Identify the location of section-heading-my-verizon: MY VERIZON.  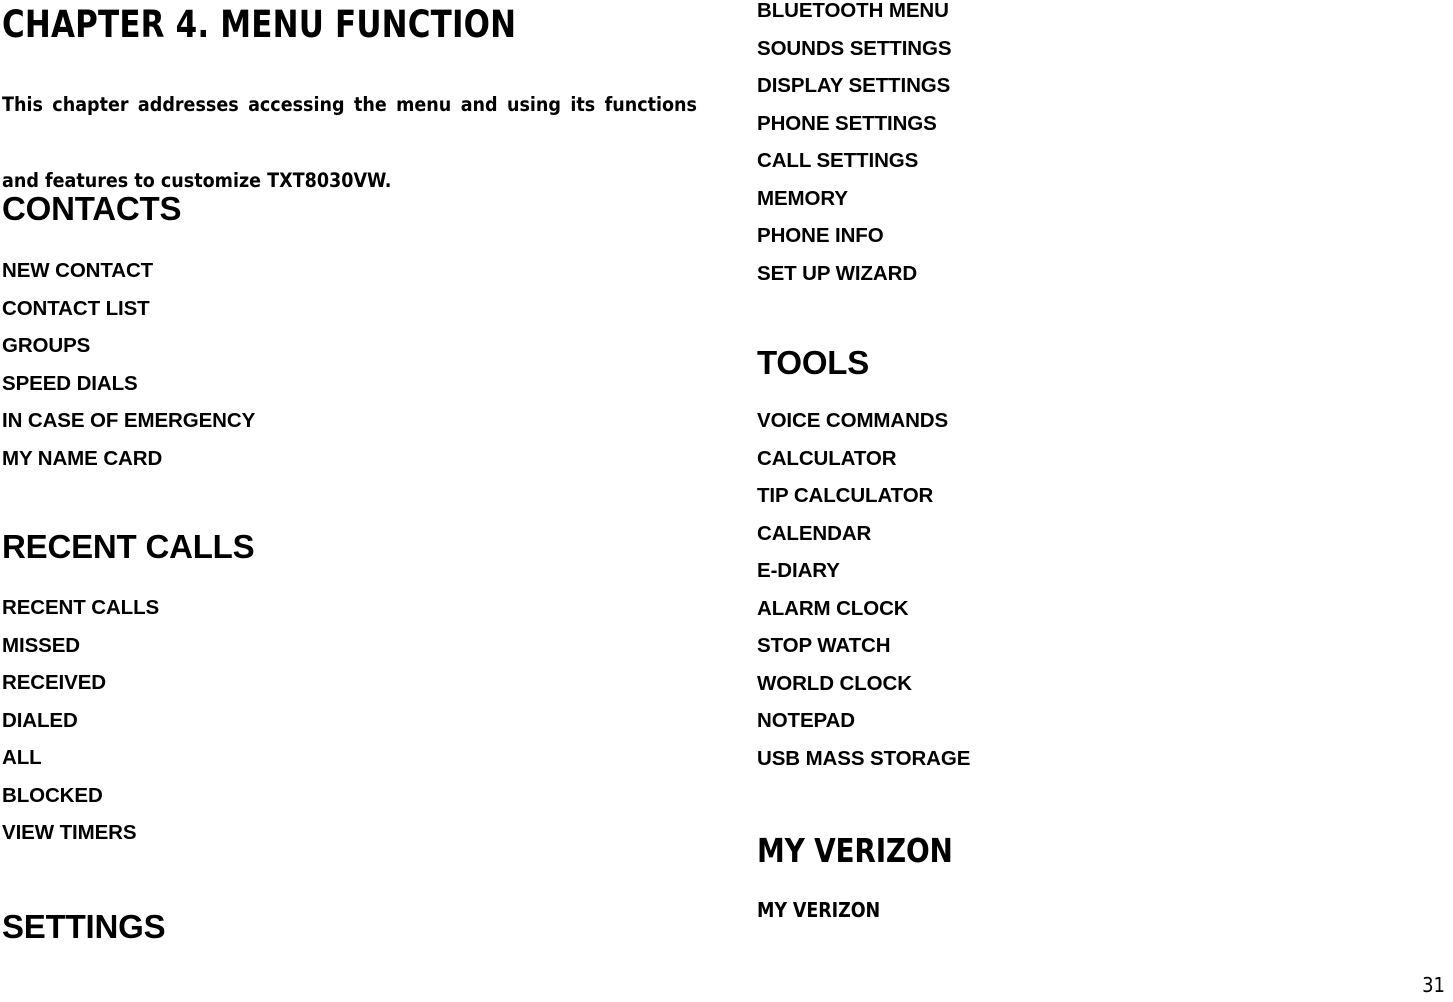
(855, 850).